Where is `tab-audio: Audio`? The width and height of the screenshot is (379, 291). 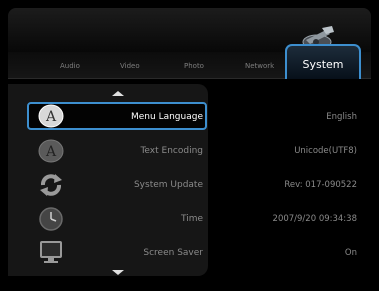
tab-audio: Audio is located at coordinates (70, 66).